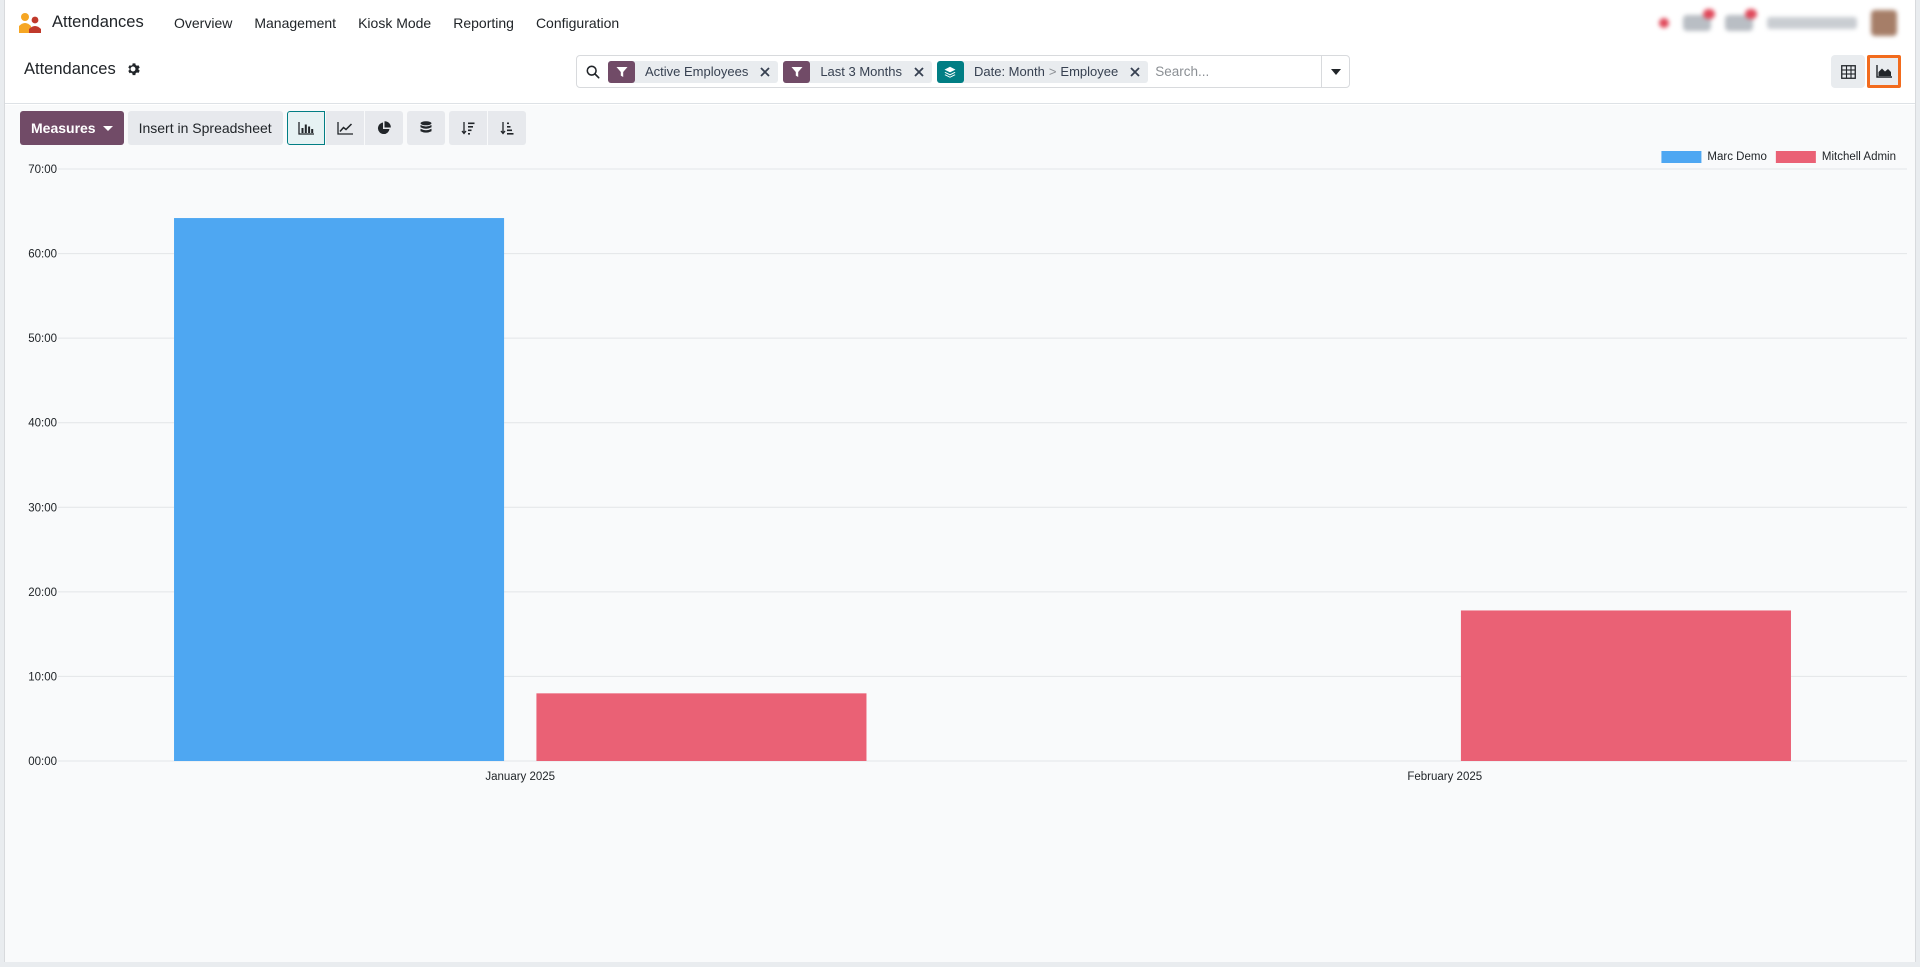 The width and height of the screenshot is (1920, 967). What do you see at coordinates (520, 777) in the screenshot?
I see `x-tick-label: January 2025` at bounding box center [520, 777].